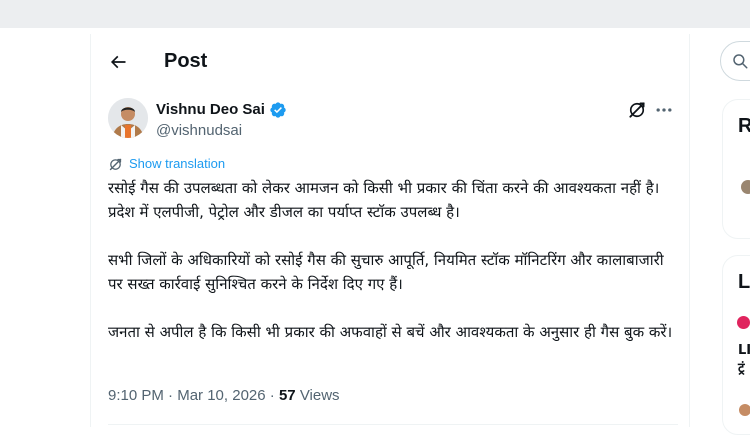  I want to click on author-name: Vishnu Deo Sai, so click(221, 109).